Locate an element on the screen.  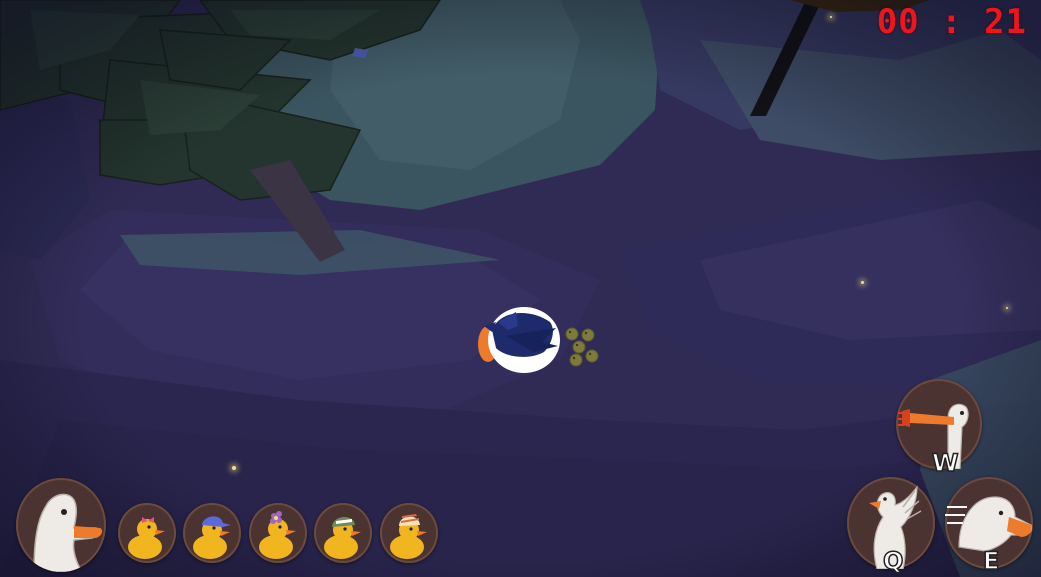
dash-ability-button: E is located at coordinates (989, 525).